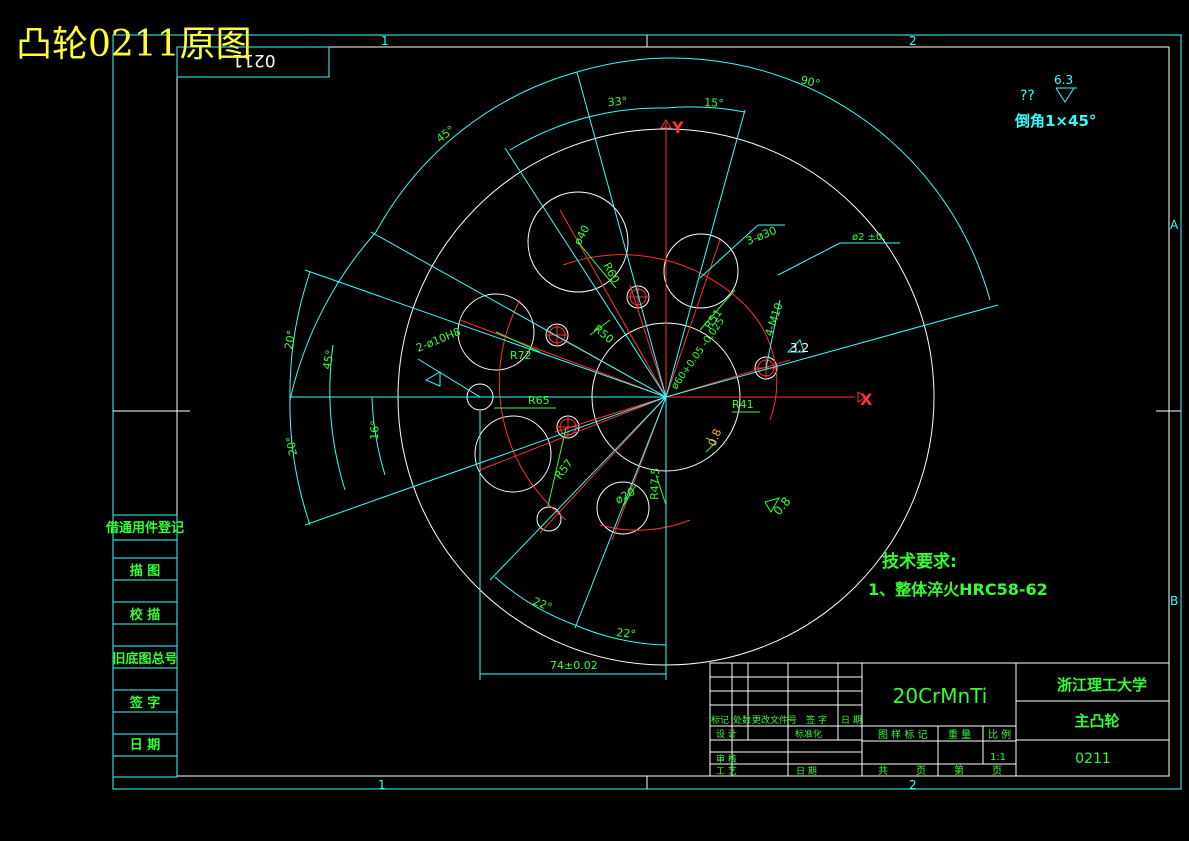 This screenshot has width=1189, height=841. Describe the element at coordinates (655, 484) in the screenshot. I see `dim-r47: R47.5` at that location.